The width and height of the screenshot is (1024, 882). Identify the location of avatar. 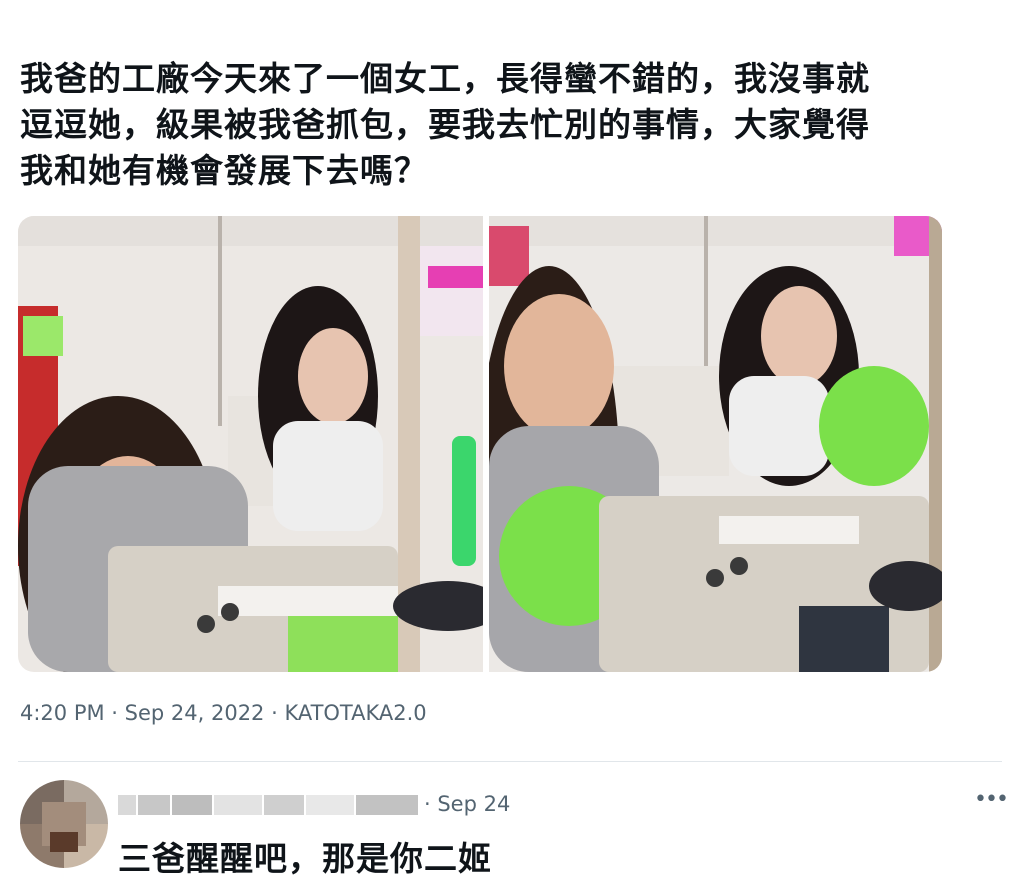
(64, 824).